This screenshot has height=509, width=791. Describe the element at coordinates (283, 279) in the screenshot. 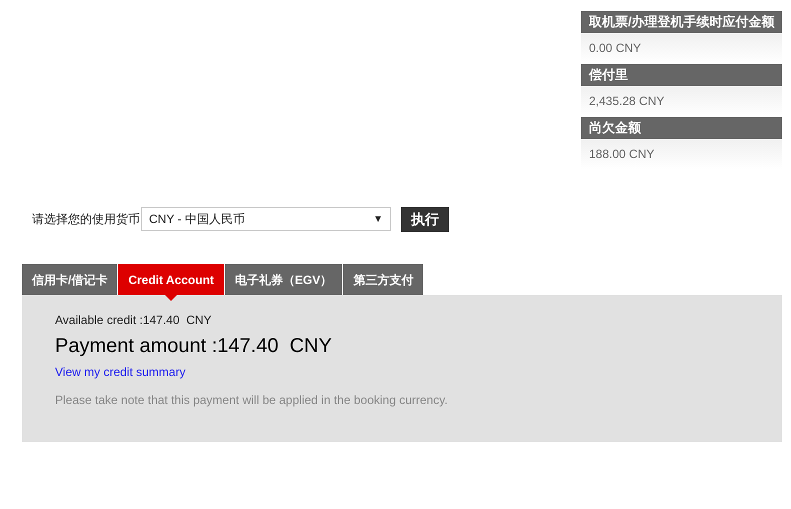

I see `payment-tab: 电子礼券（EGV）` at that location.